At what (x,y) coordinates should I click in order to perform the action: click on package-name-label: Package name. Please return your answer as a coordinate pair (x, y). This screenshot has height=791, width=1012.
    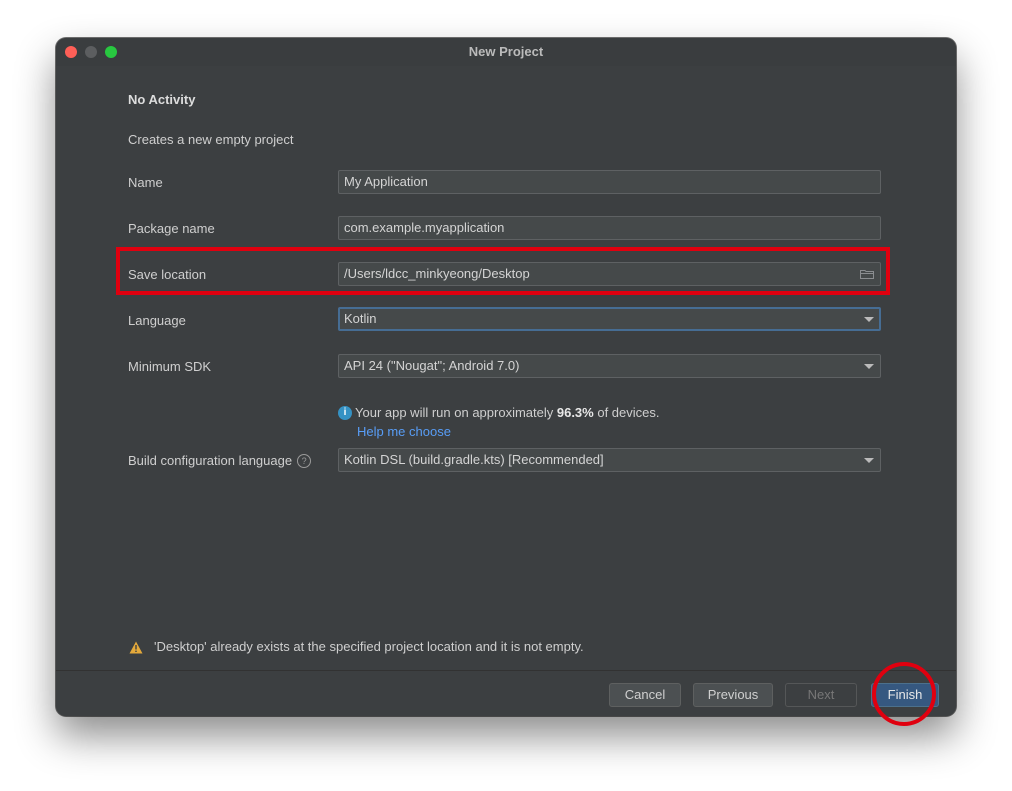
    Looking at the image, I should click on (171, 228).